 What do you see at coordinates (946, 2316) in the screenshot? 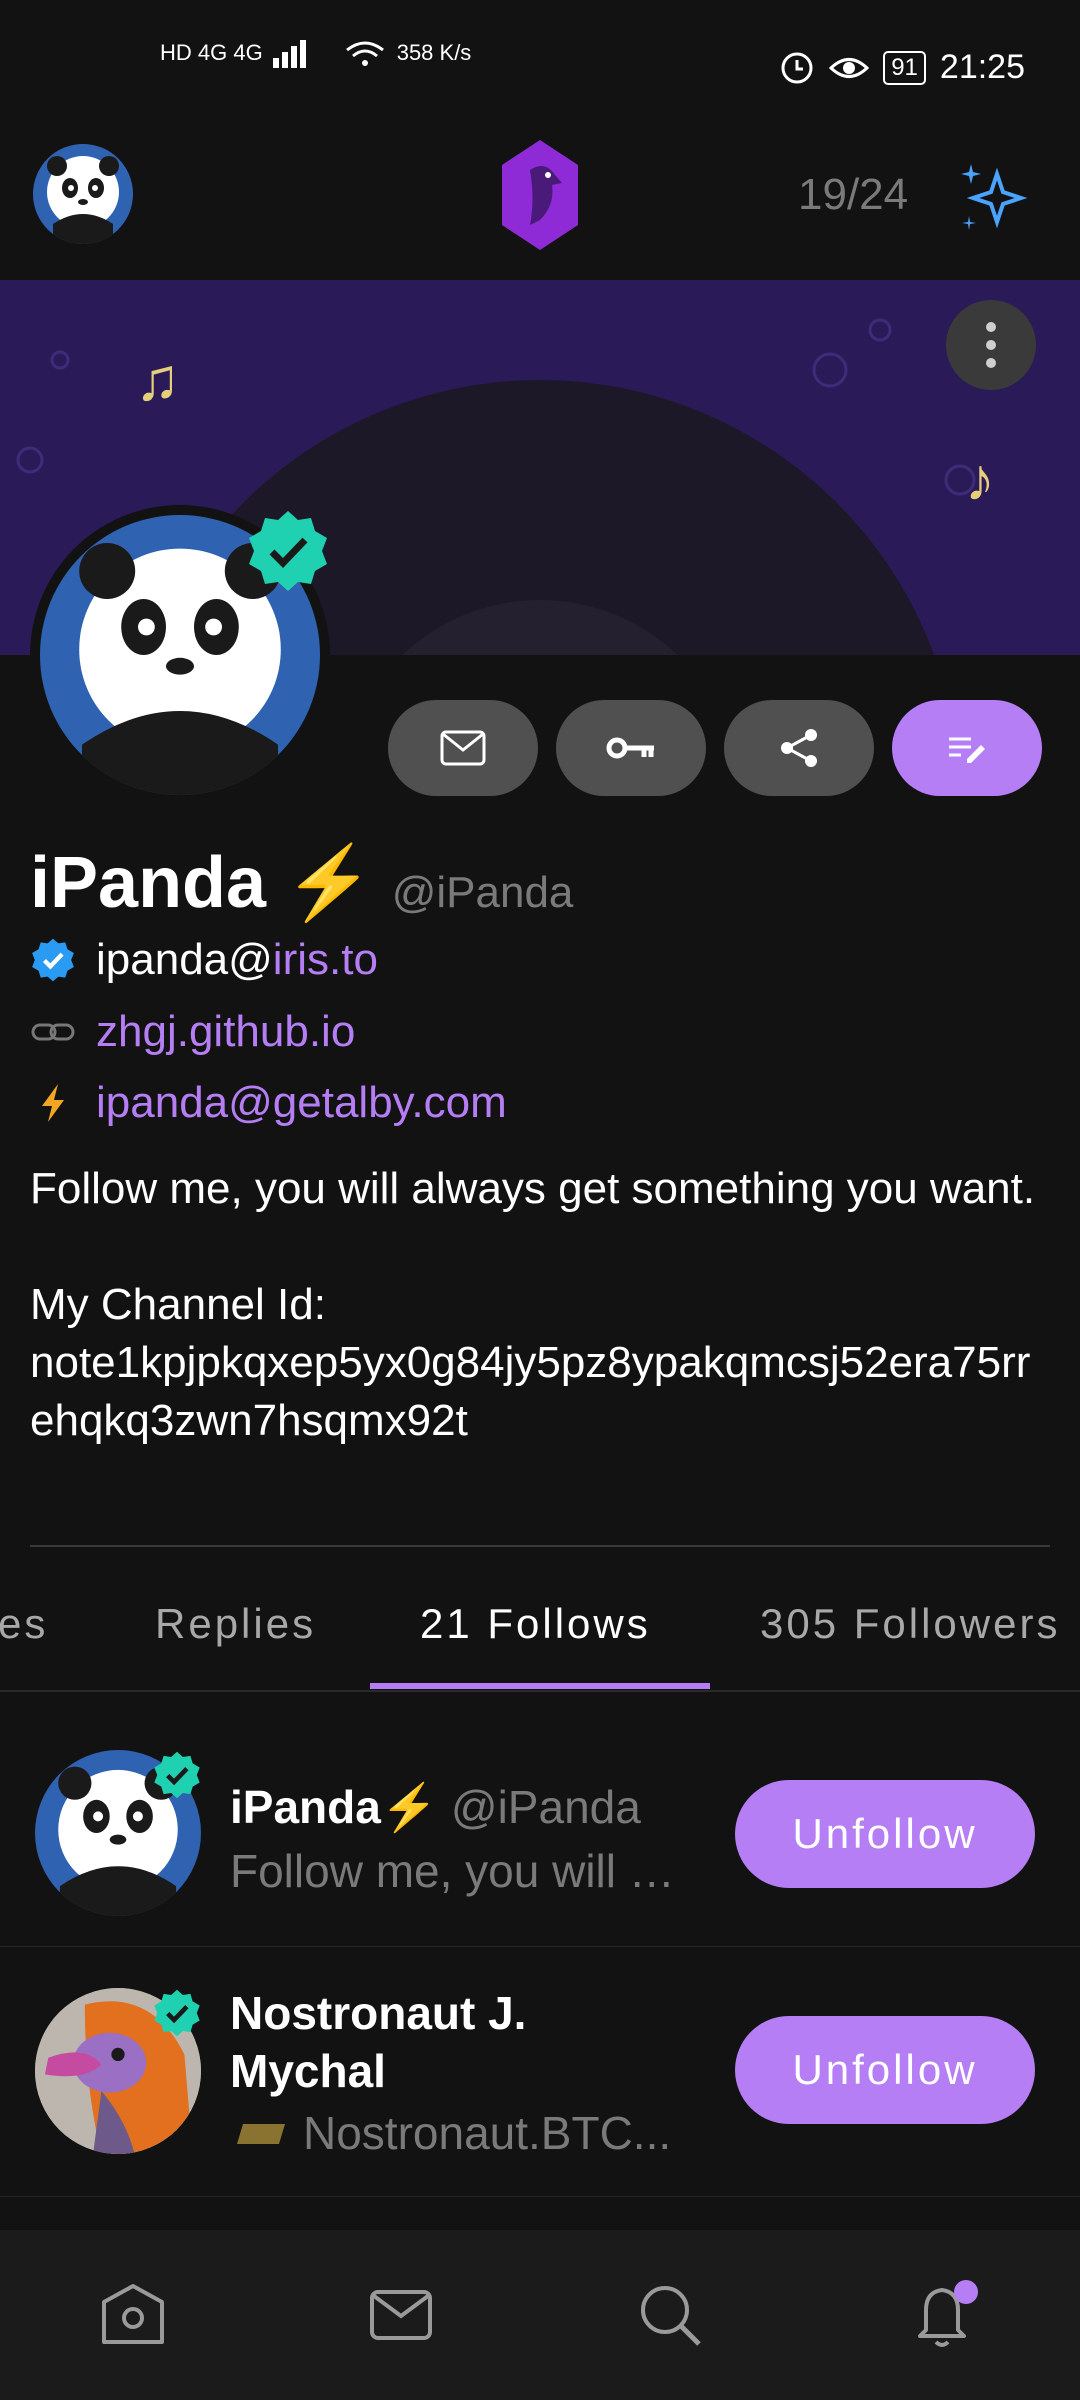
I see `bell-icon` at bounding box center [946, 2316].